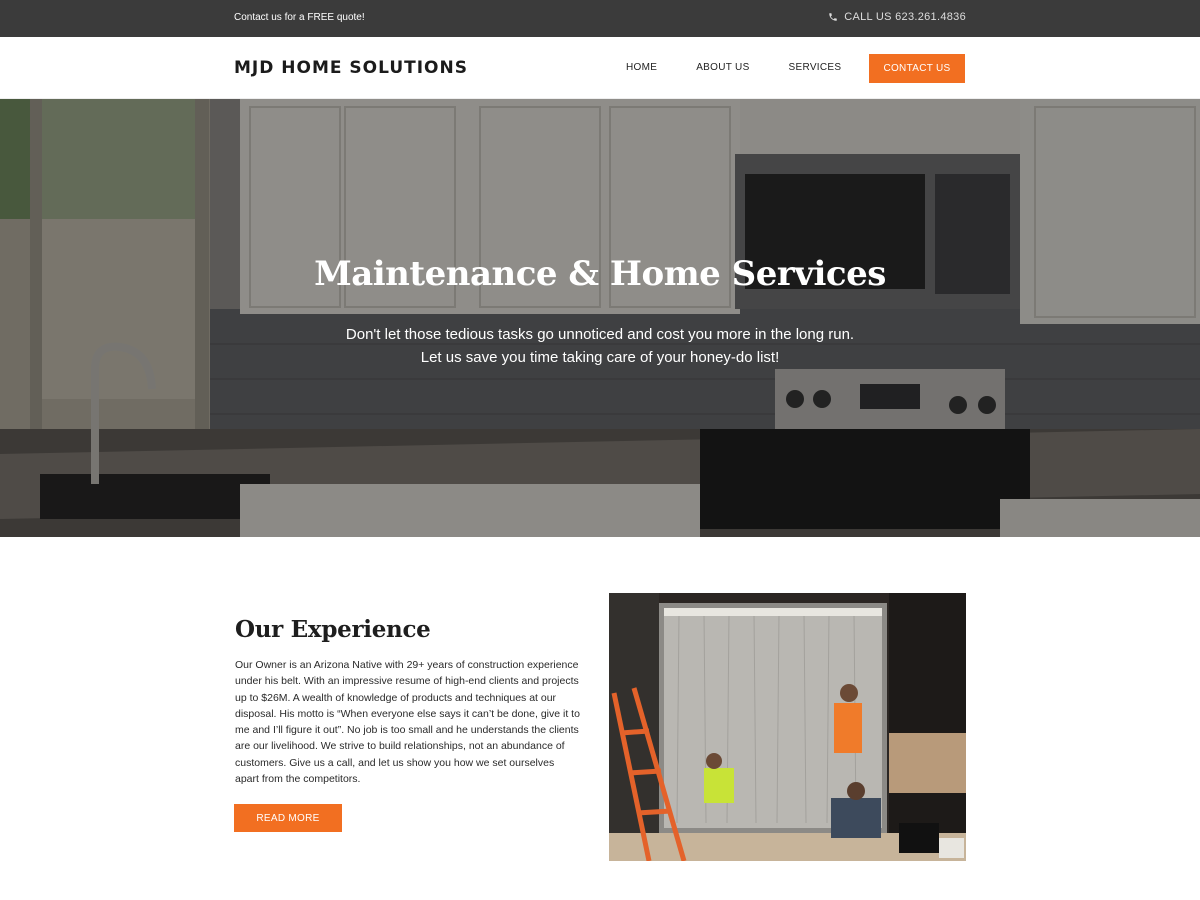 This screenshot has height=900, width=1200. Describe the element at coordinates (333, 629) in the screenshot. I see `experience-title: Our Experience` at that location.